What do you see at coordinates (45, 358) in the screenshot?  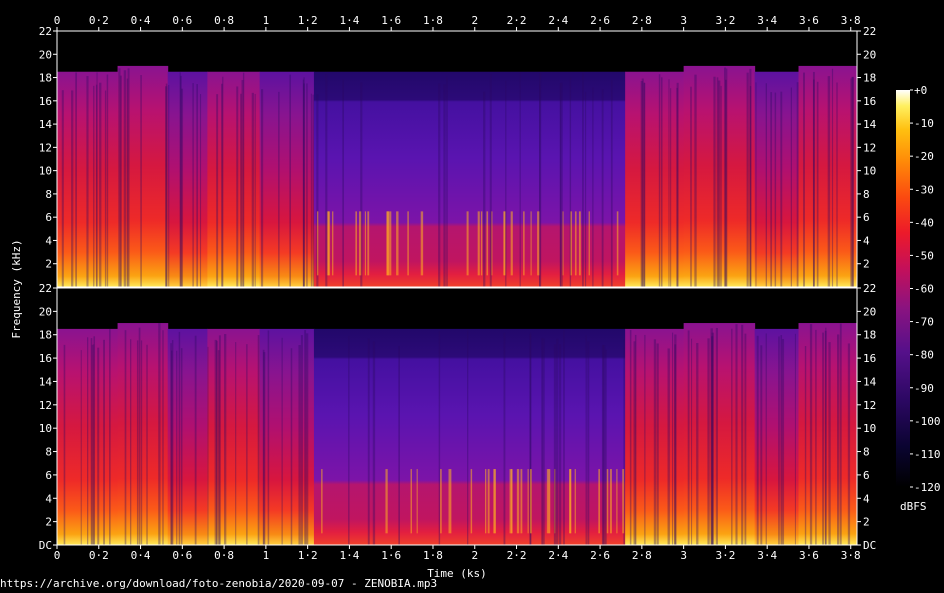 I see `y-tick-label-left: 16` at bounding box center [45, 358].